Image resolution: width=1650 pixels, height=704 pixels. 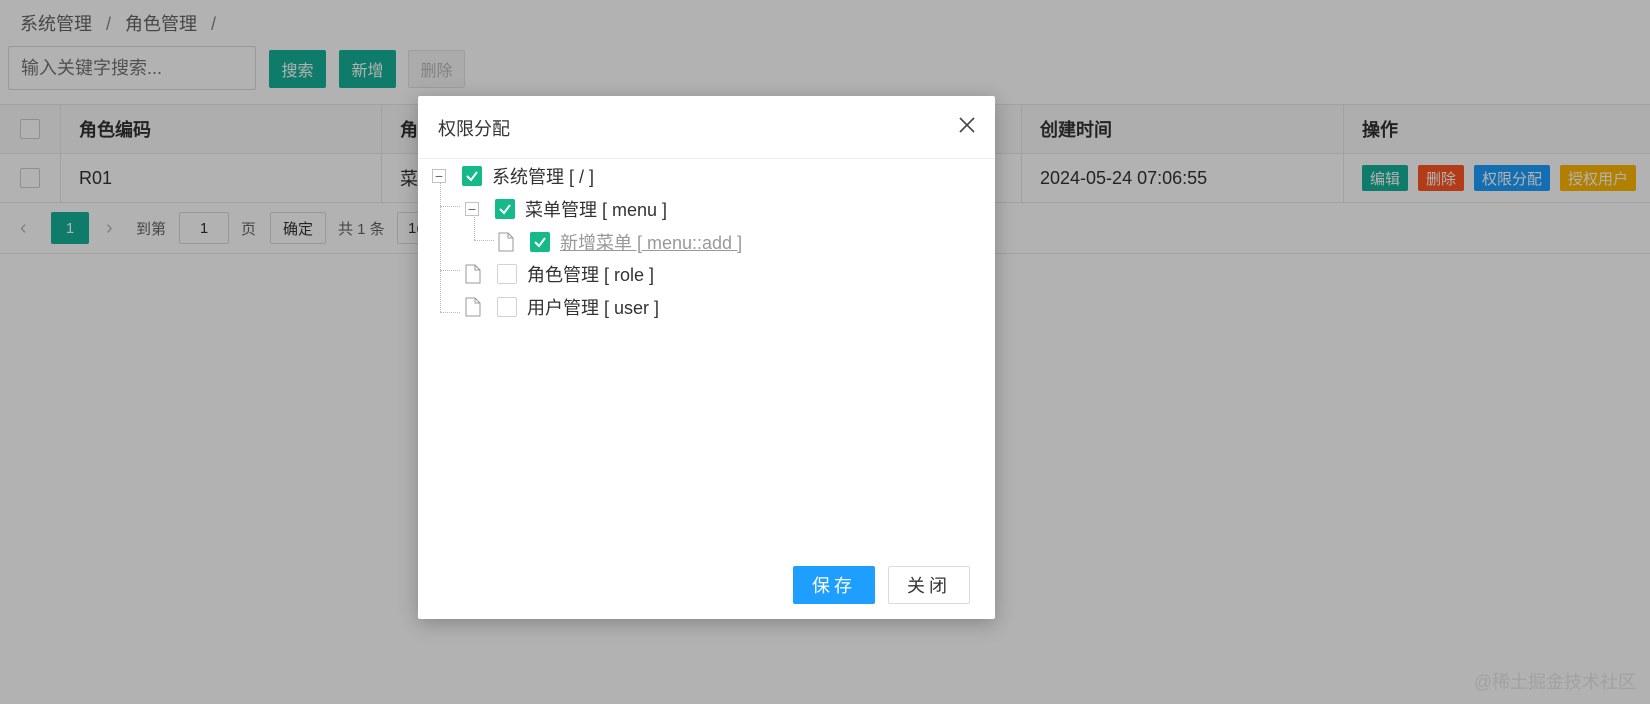 What do you see at coordinates (596, 209) in the screenshot?
I see `tree-label: 菜单管理 [ menu ]` at bounding box center [596, 209].